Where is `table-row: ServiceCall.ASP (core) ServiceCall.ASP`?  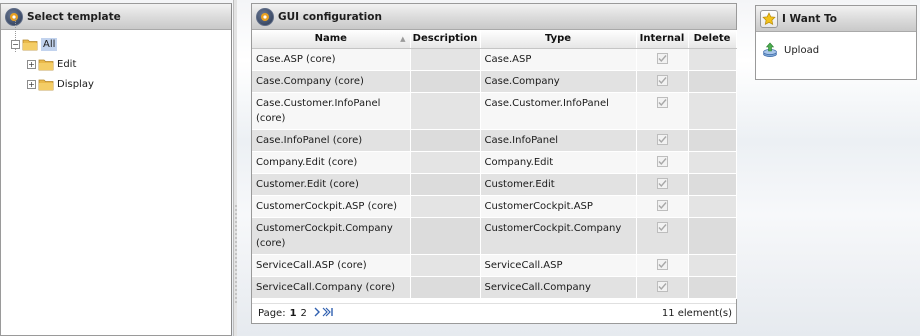 table-row: ServiceCall.ASP (core) ServiceCall.ASP is located at coordinates (494, 265).